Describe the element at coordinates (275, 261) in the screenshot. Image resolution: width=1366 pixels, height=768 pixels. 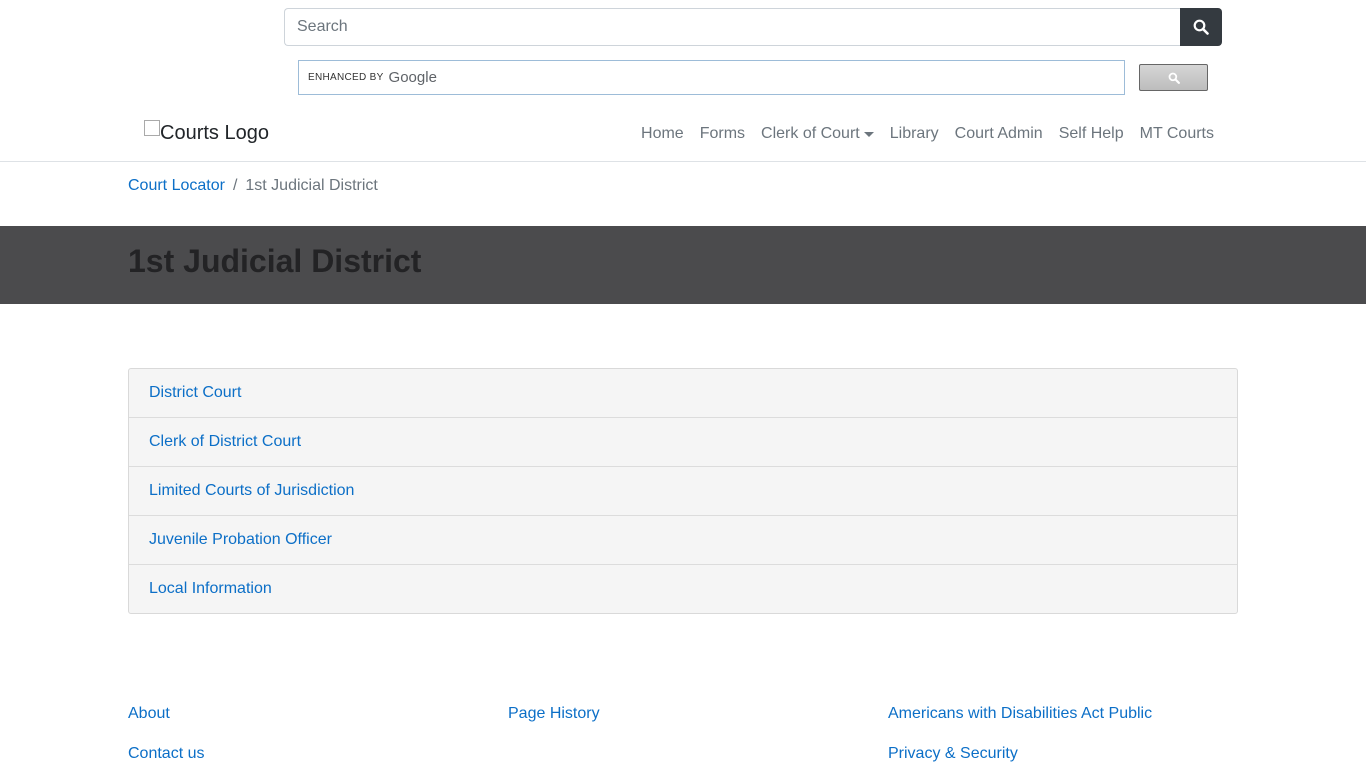
I see `page-title: 1st Judicial District` at that location.